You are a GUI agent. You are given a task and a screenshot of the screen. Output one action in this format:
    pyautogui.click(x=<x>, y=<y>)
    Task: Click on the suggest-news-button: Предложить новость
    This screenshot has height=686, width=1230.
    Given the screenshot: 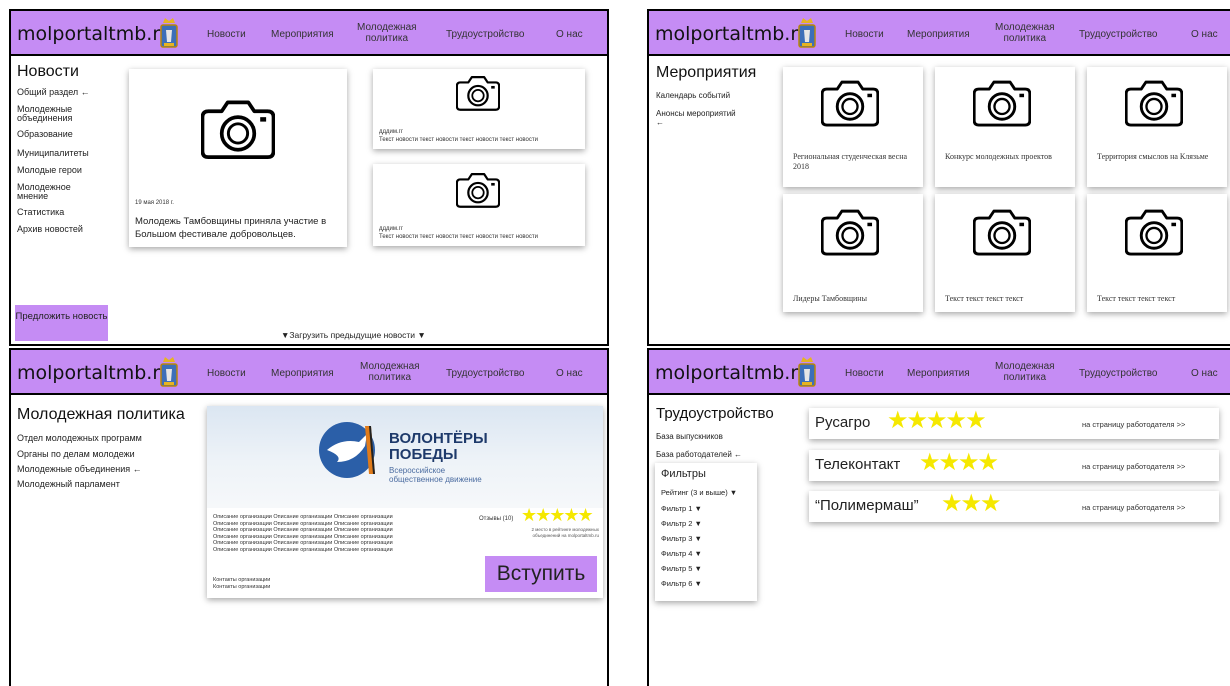 What is the action you would take?
    pyautogui.click(x=61, y=323)
    